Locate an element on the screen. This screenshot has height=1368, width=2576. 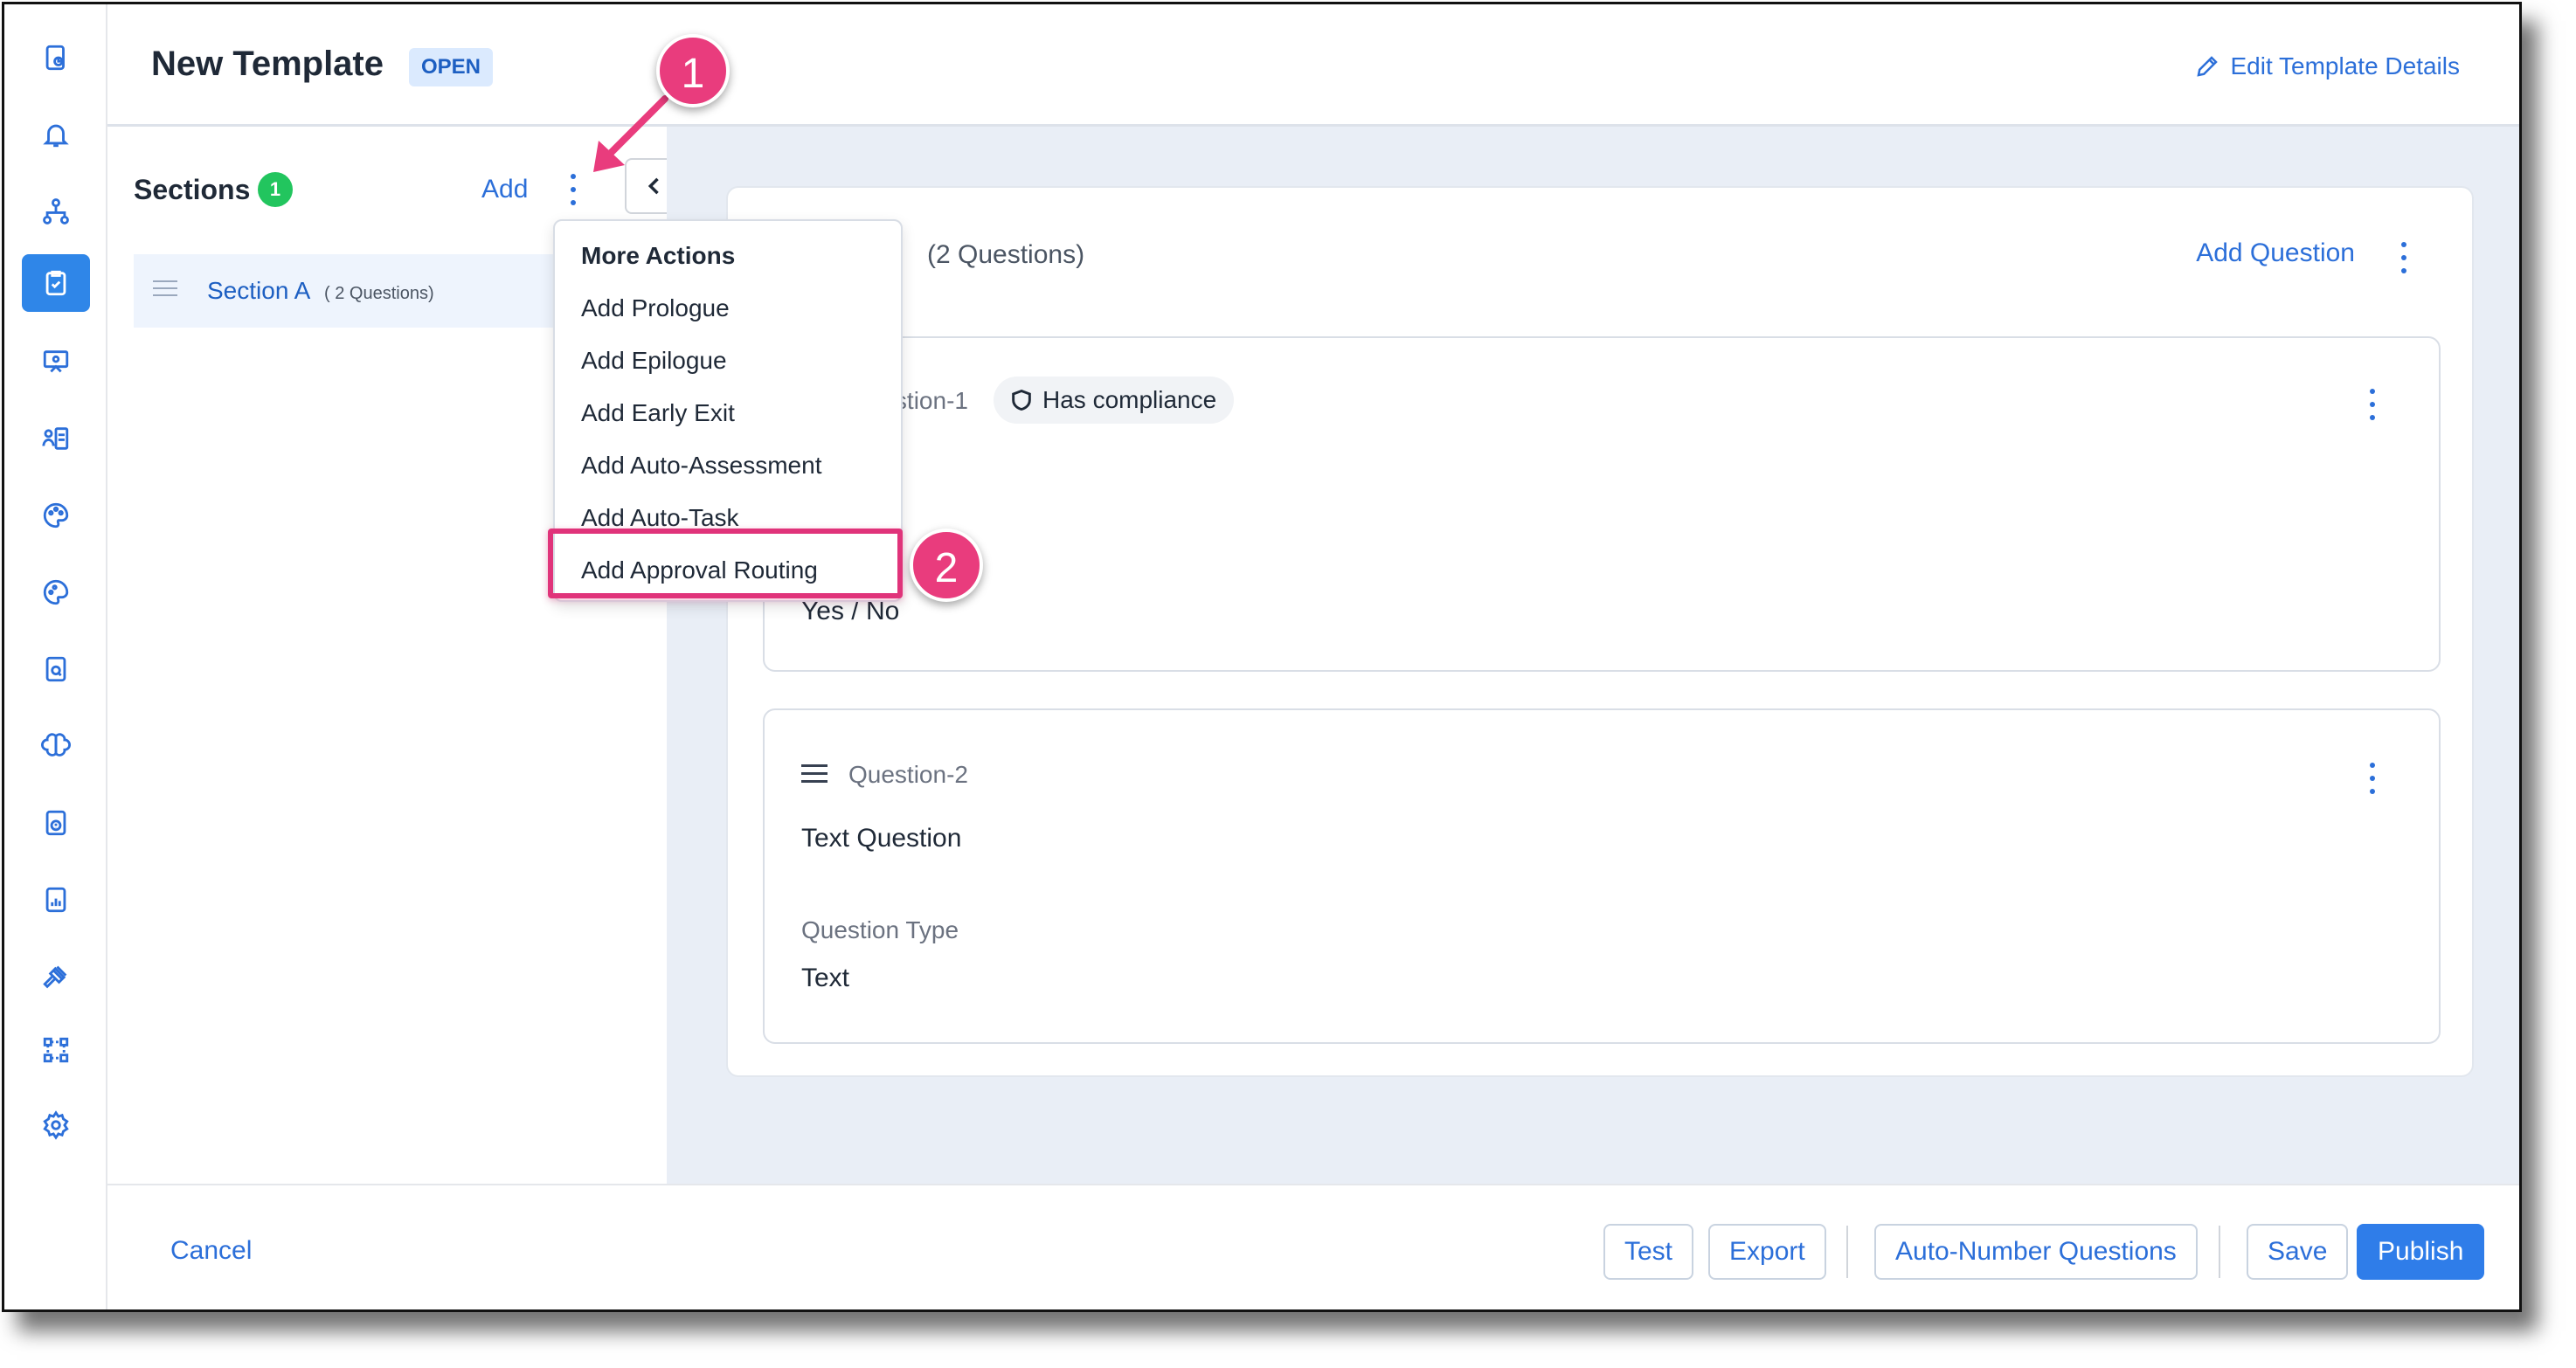
section-question-count: ( 2 Questions) is located at coordinates (379, 293).